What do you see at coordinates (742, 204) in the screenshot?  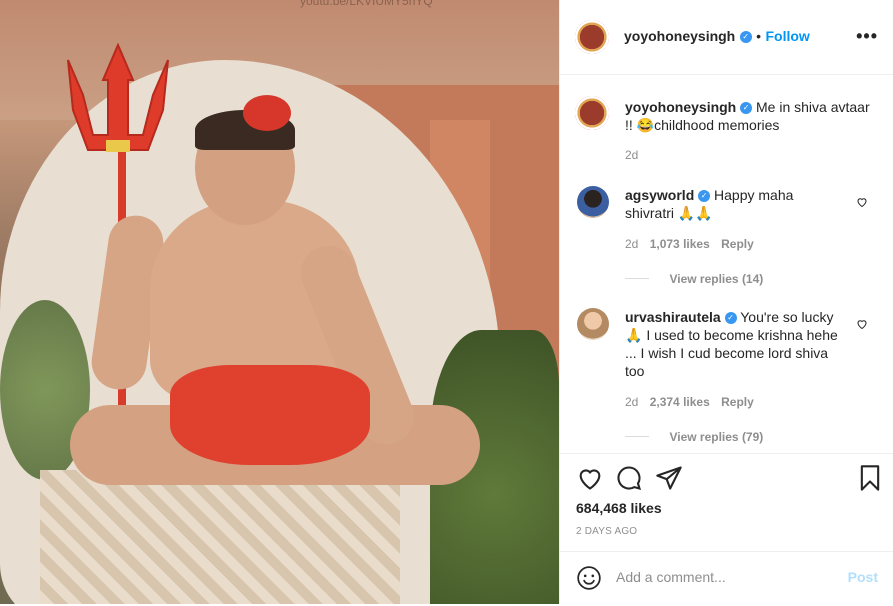 I see `comment-text: agsyworld ✓ Happy maha shivratri 🙏🙏` at bounding box center [742, 204].